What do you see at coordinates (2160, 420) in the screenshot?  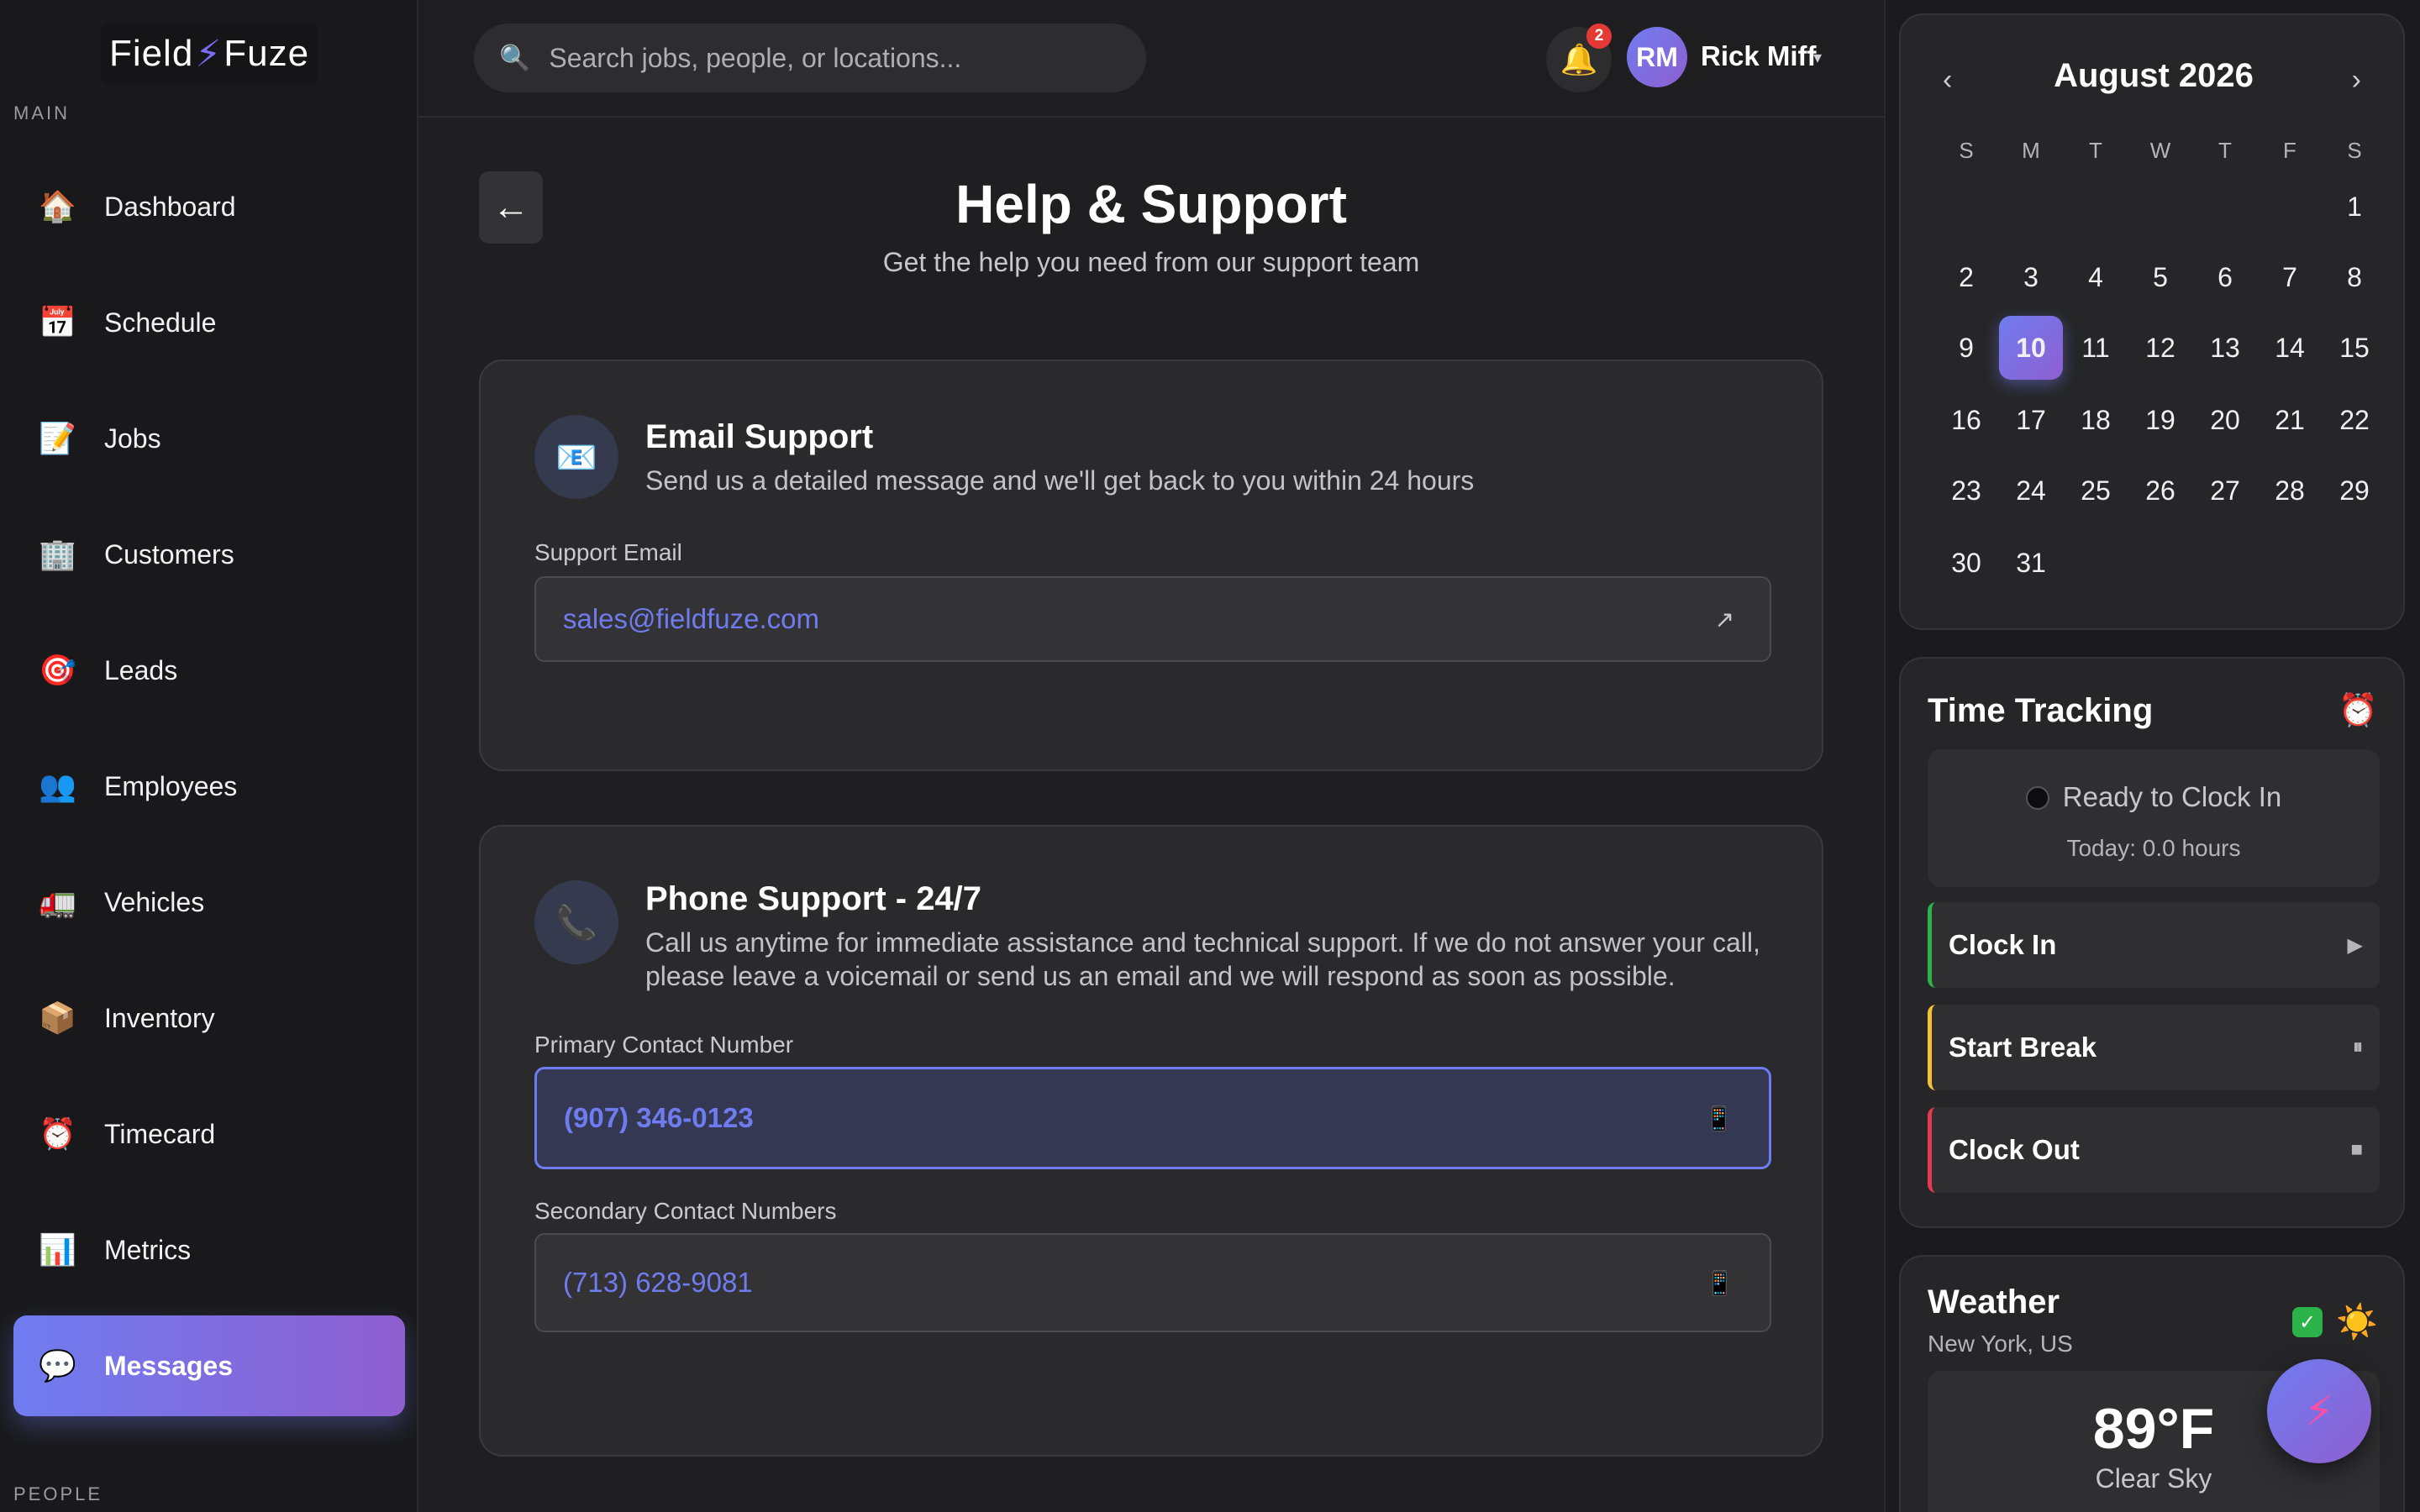 I see `calendar-day: 19` at bounding box center [2160, 420].